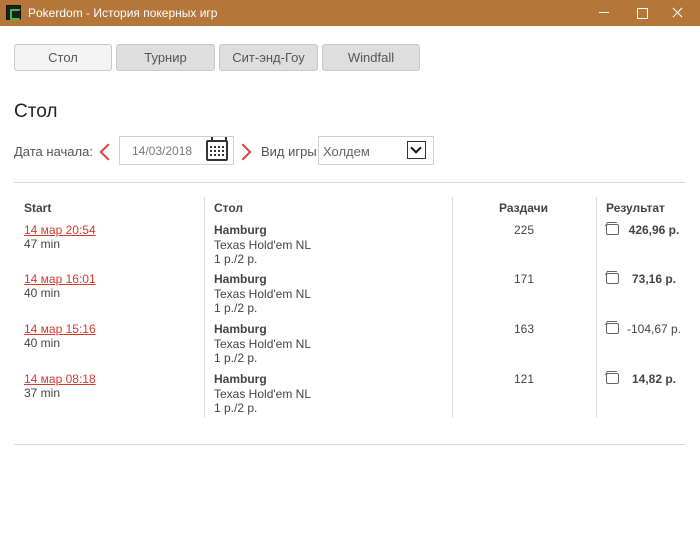 This screenshot has height=556, width=700. I want to click on session-result: -104,67 р., so click(654, 329).